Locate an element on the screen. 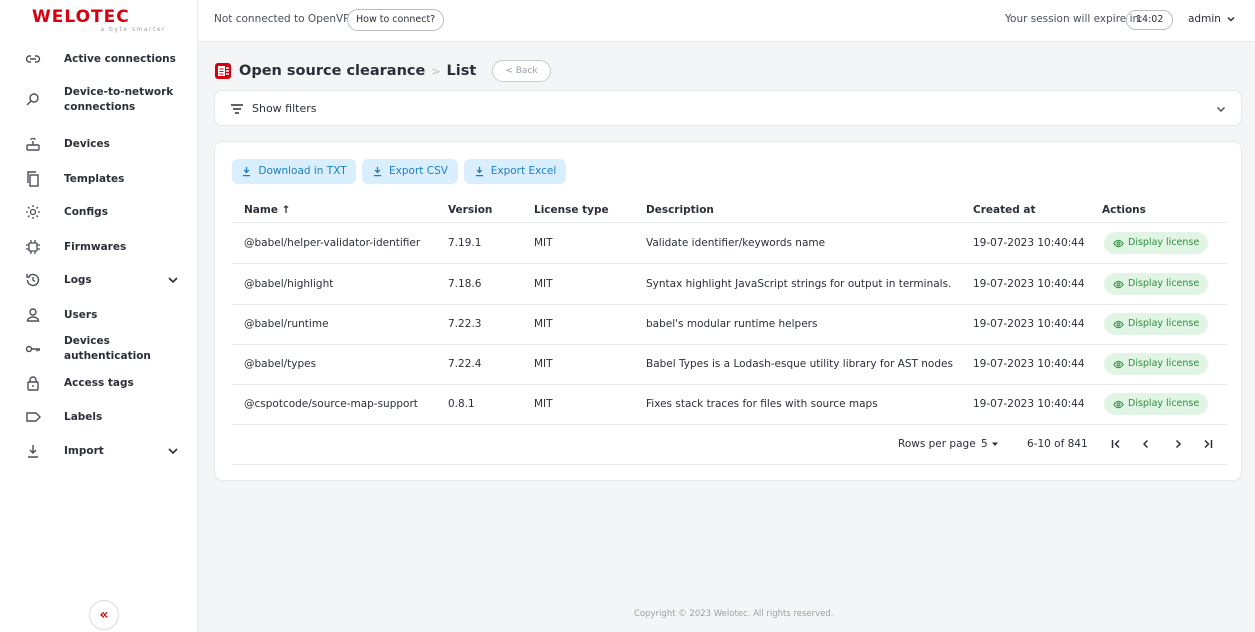  logo-wordmark: WELOTEC is located at coordinates (81, 17).